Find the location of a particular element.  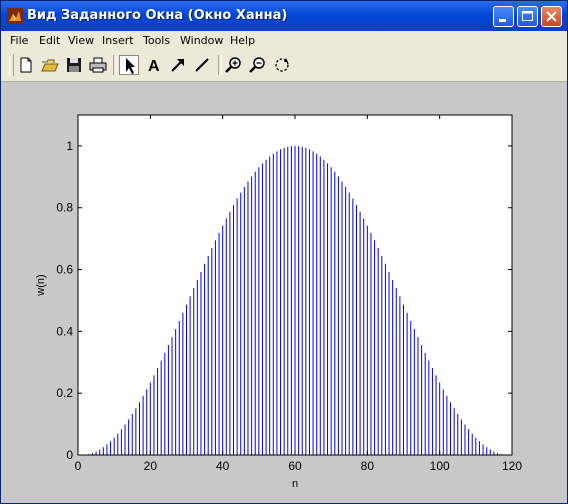

arrow-cursor-icon is located at coordinates (130, 66).